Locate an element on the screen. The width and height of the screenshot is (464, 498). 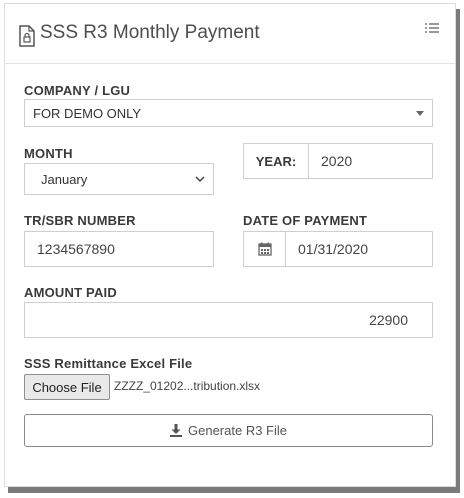
company-selected-value: FOR DEMO ONLY is located at coordinates (87, 113).